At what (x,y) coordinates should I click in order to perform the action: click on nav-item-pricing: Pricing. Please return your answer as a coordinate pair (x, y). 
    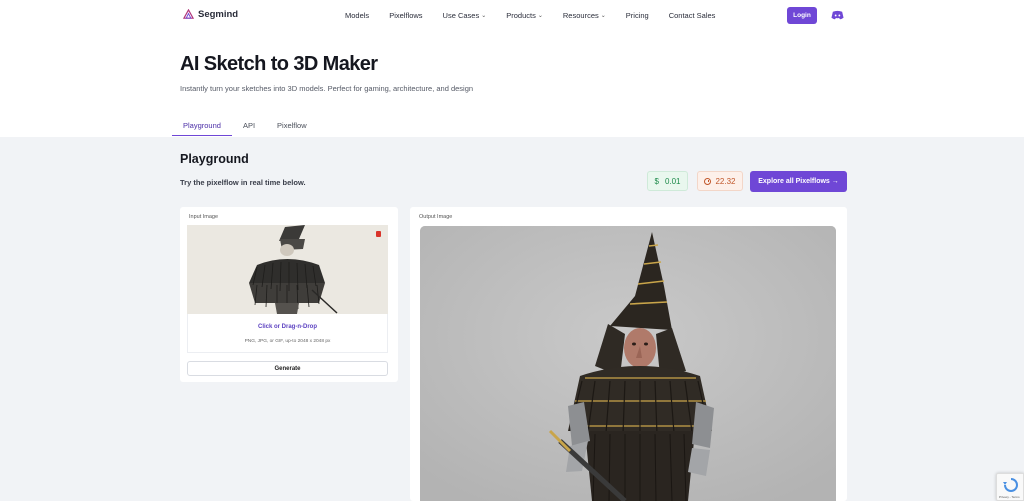
    Looking at the image, I should click on (637, 15).